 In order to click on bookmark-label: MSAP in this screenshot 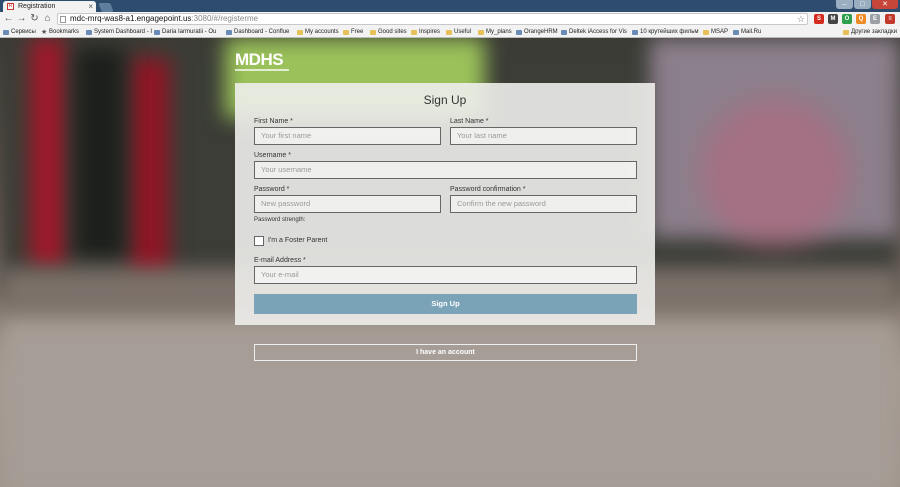, I will do `click(720, 32)`.